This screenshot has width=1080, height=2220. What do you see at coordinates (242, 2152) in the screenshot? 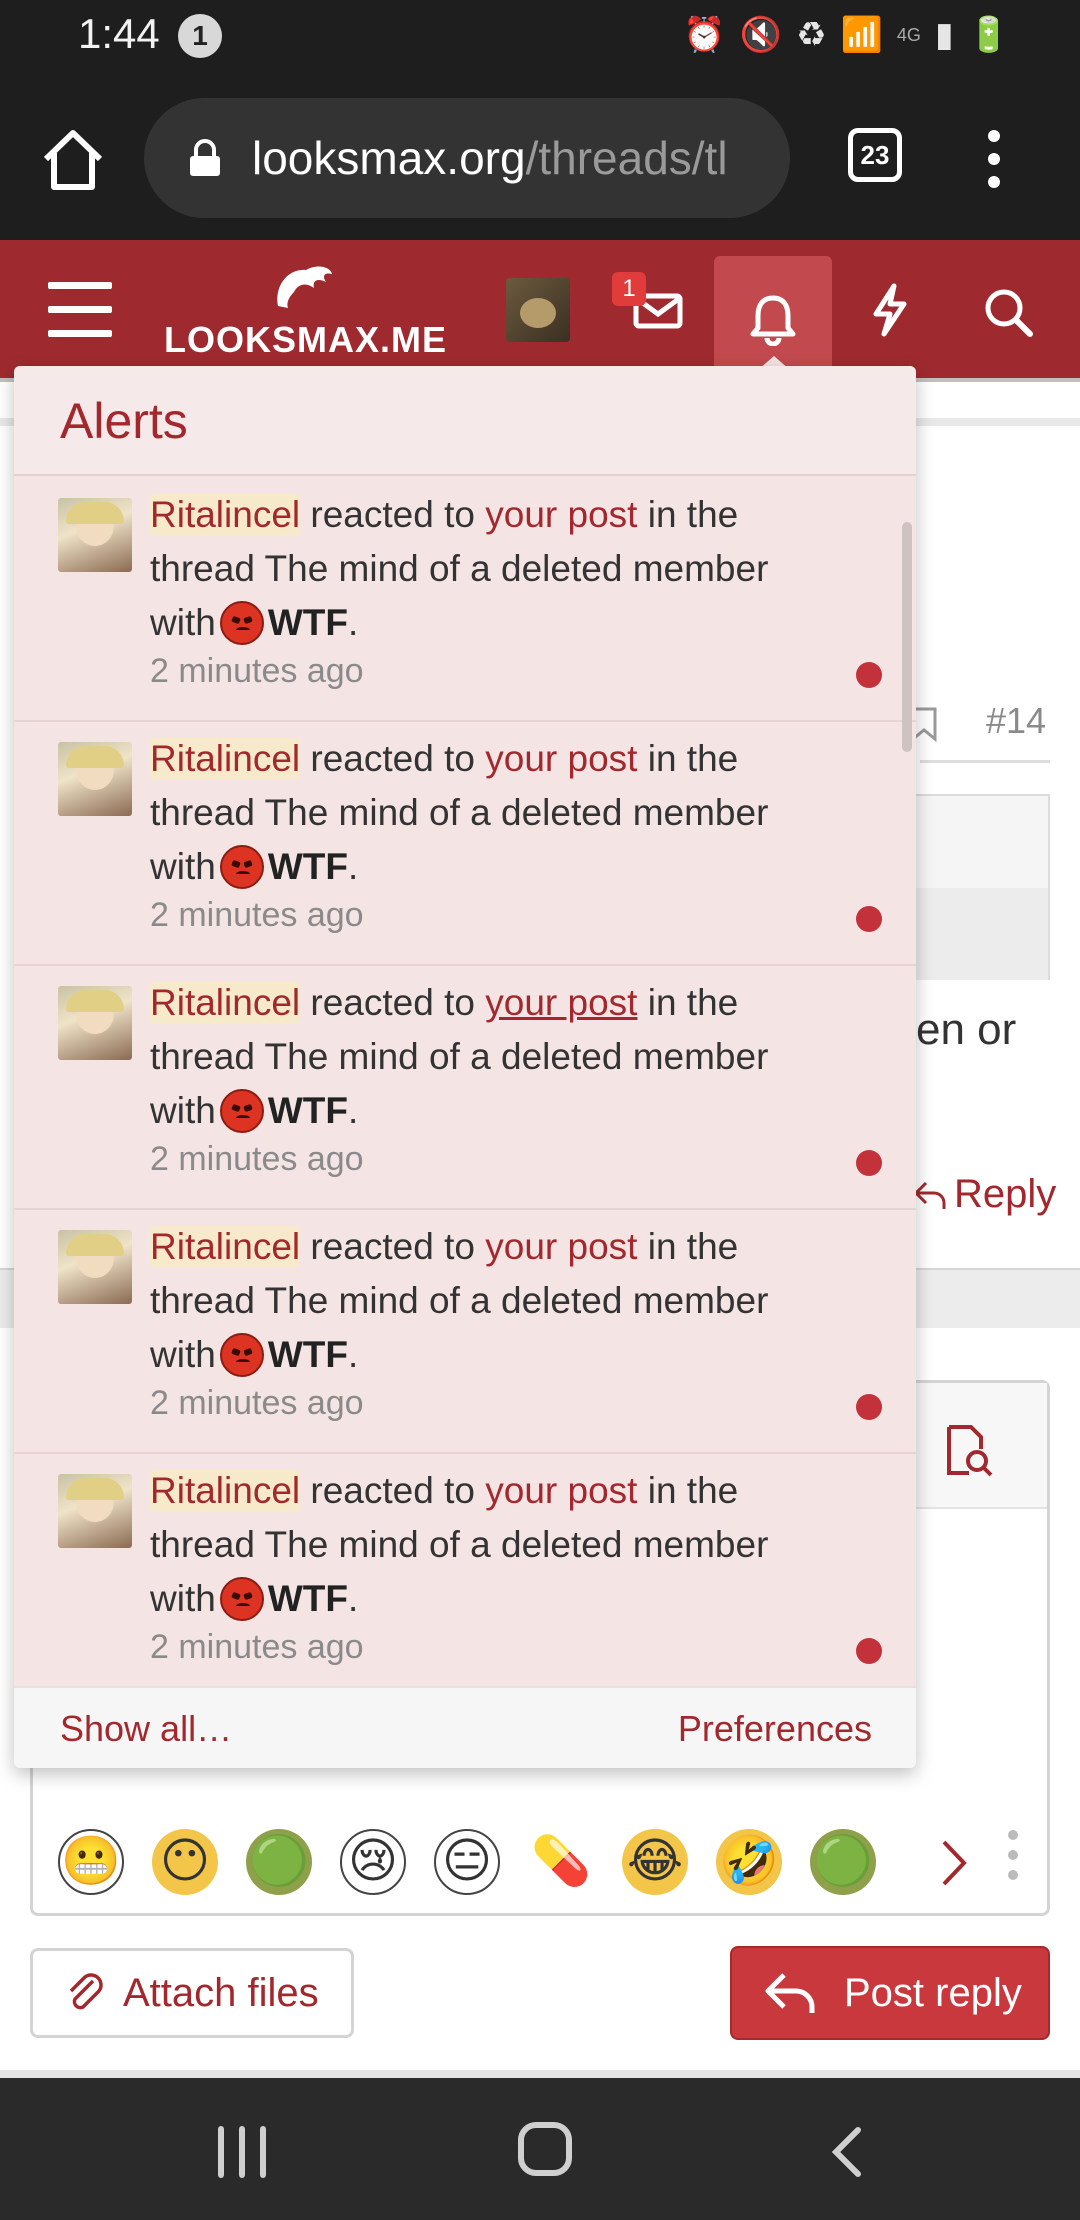
I see `recents-button` at bounding box center [242, 2152].